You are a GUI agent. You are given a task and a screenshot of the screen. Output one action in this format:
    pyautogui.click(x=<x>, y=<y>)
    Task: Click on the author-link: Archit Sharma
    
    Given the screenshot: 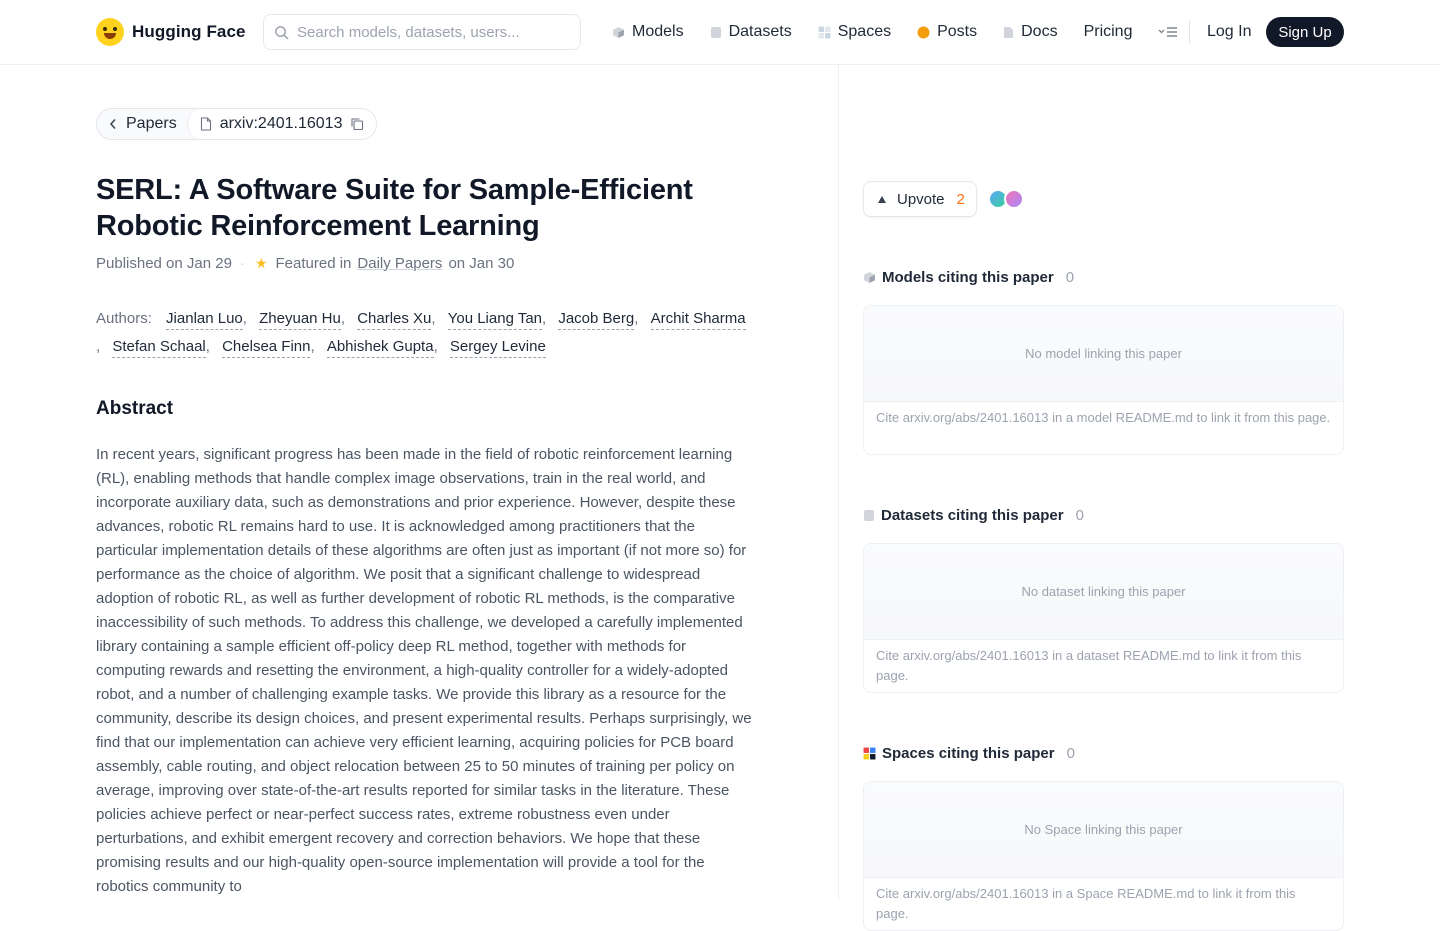 What is the action you would take?
    pyautogui.click(x=698, y=319)
    